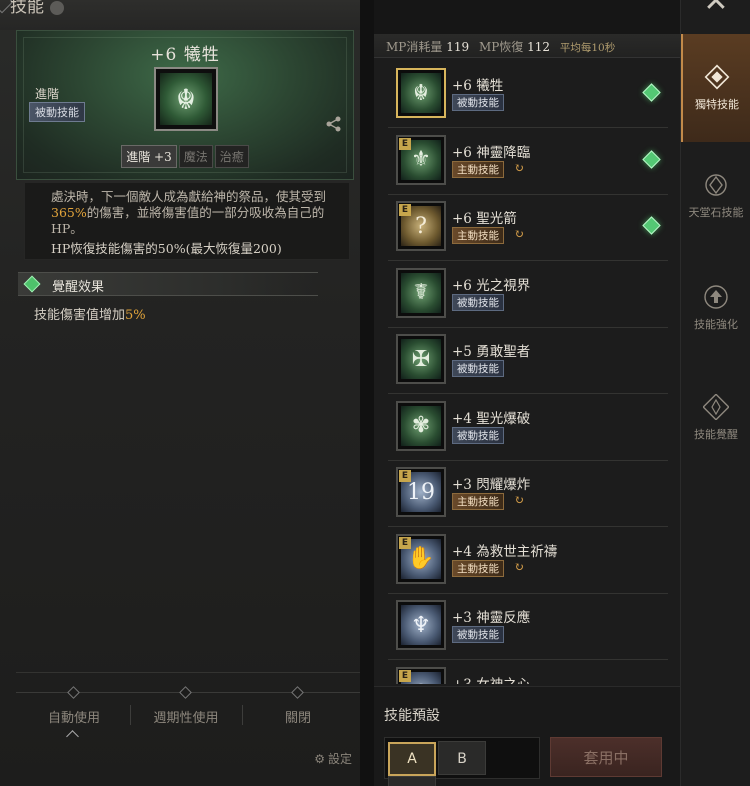 This screenshot has width=750, height=786. What do you see at coordinates (367, 393) in the screenshot?
I see `panel-divider` at bounding box center [367, 393].